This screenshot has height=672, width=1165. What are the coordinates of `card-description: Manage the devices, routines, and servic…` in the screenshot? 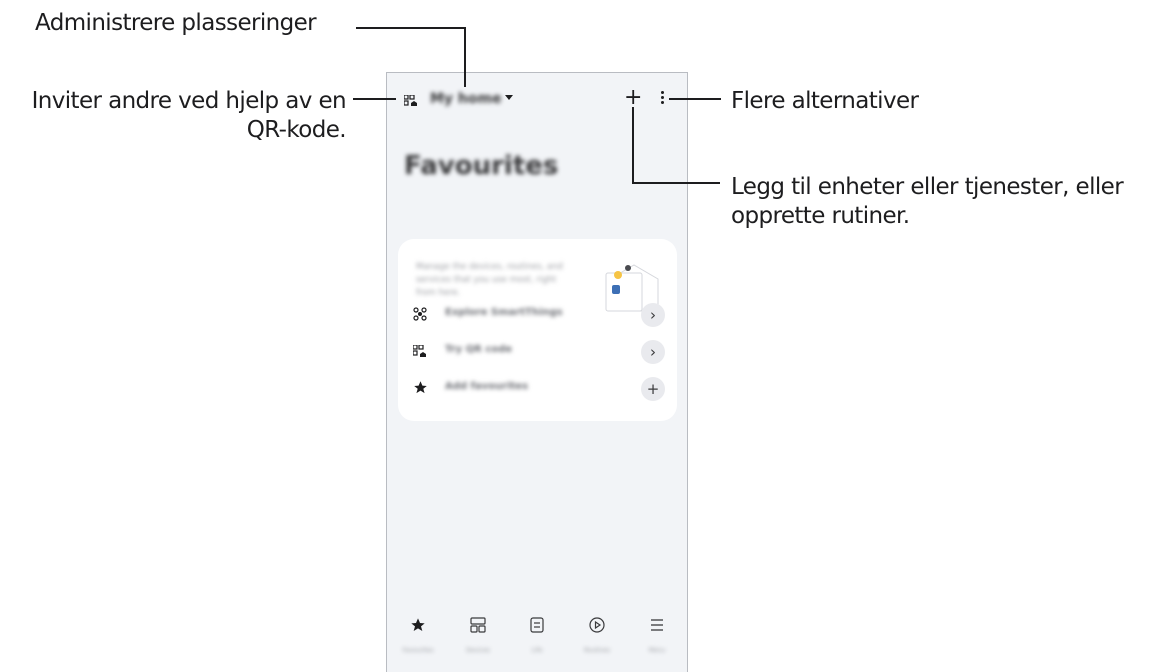 It's located at (489, 280).